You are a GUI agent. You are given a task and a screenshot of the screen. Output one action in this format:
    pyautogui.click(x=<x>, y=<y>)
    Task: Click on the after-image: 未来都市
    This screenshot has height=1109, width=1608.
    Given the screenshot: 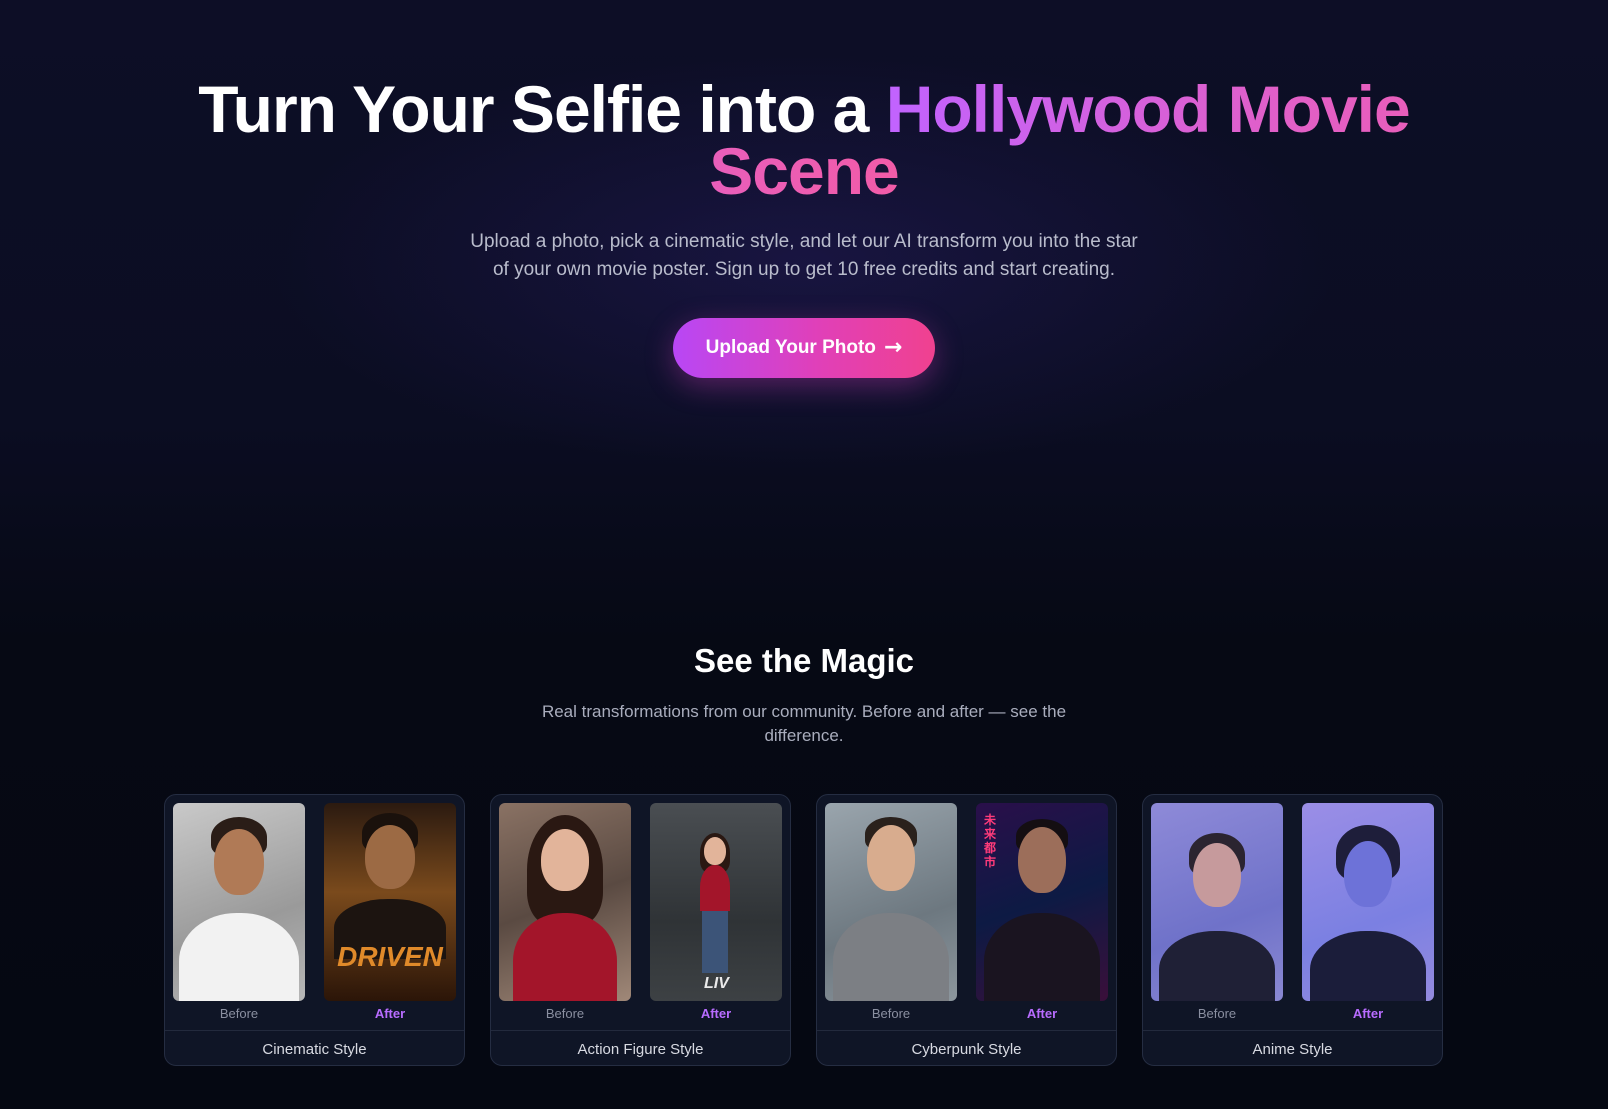 What is the action you would take?
    pyautogui.click(x=1042, y=902)
    